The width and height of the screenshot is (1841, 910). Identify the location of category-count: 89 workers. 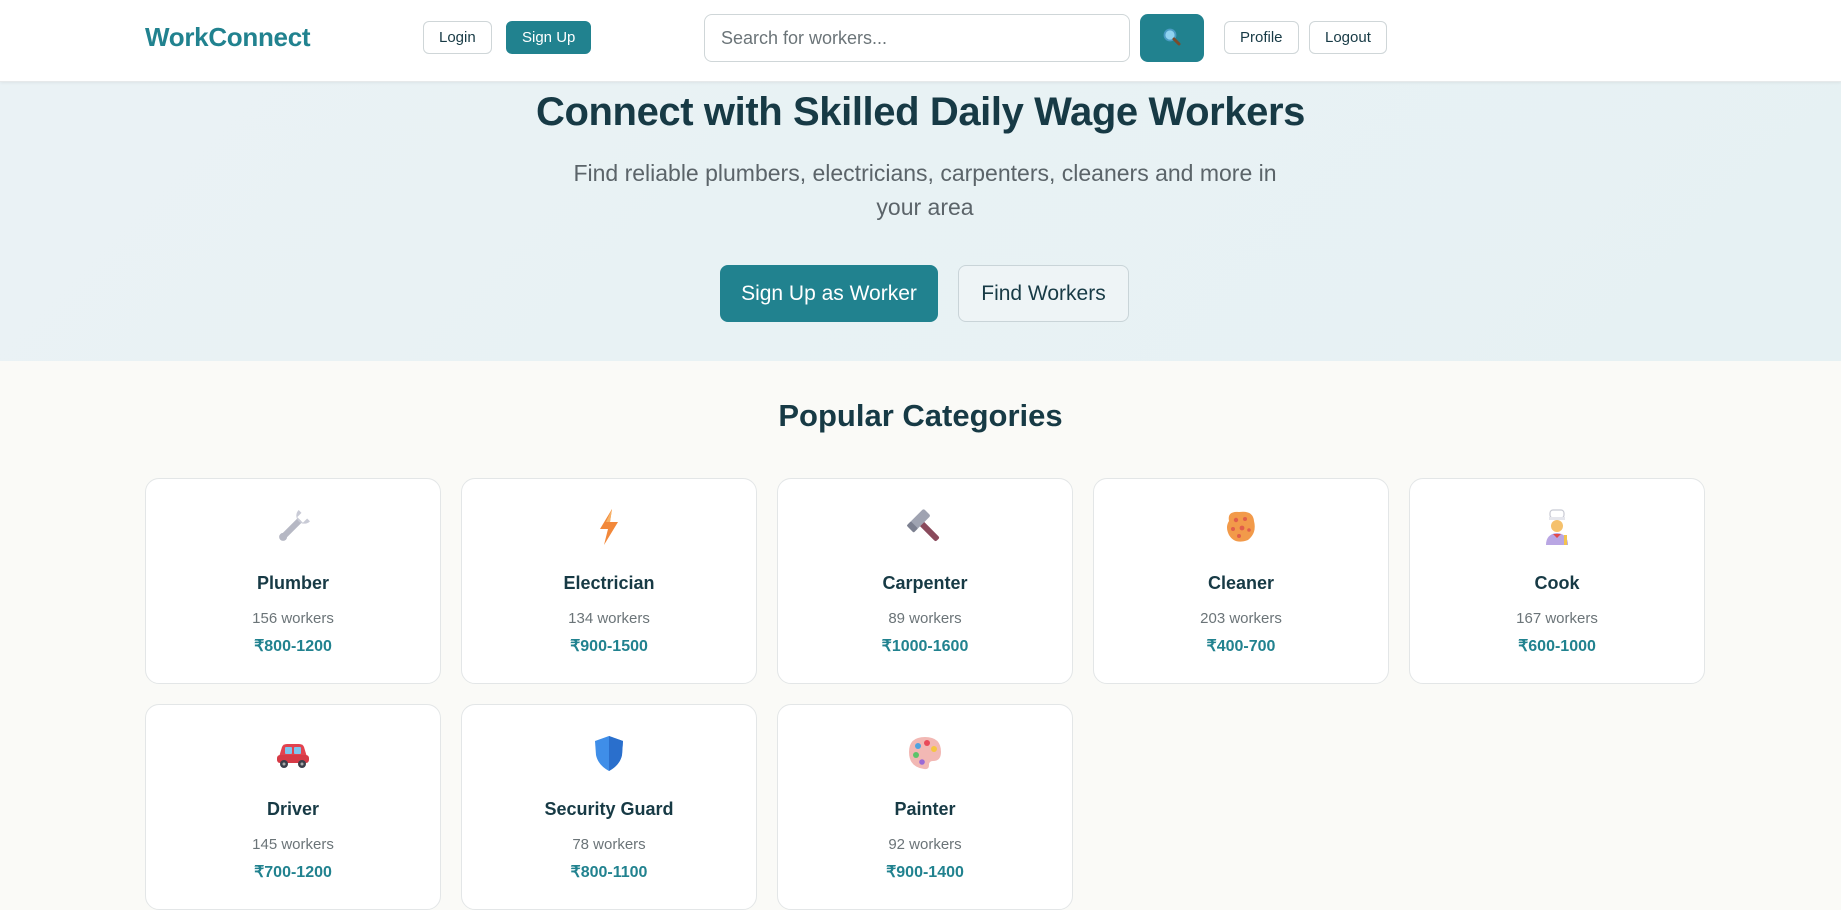
(925, 618).